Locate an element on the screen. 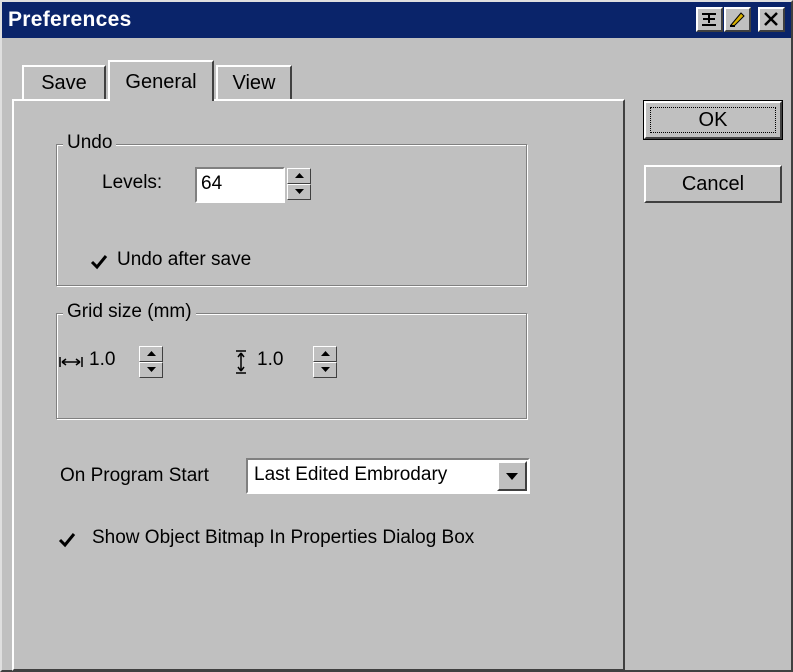 This screenshot has height=672, width=793. tab-general: General is located at coordinates (161, 80).